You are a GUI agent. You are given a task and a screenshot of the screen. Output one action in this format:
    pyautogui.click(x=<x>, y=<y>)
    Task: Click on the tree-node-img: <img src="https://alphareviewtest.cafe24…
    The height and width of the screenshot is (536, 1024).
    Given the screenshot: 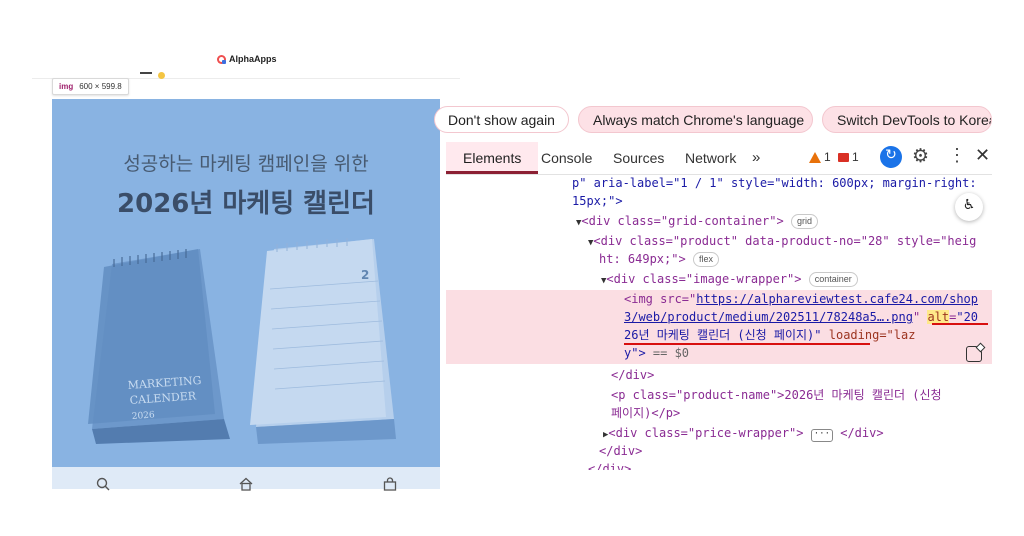 What is the action you would take?
    pyautogui.click(x=801, y=299)
    